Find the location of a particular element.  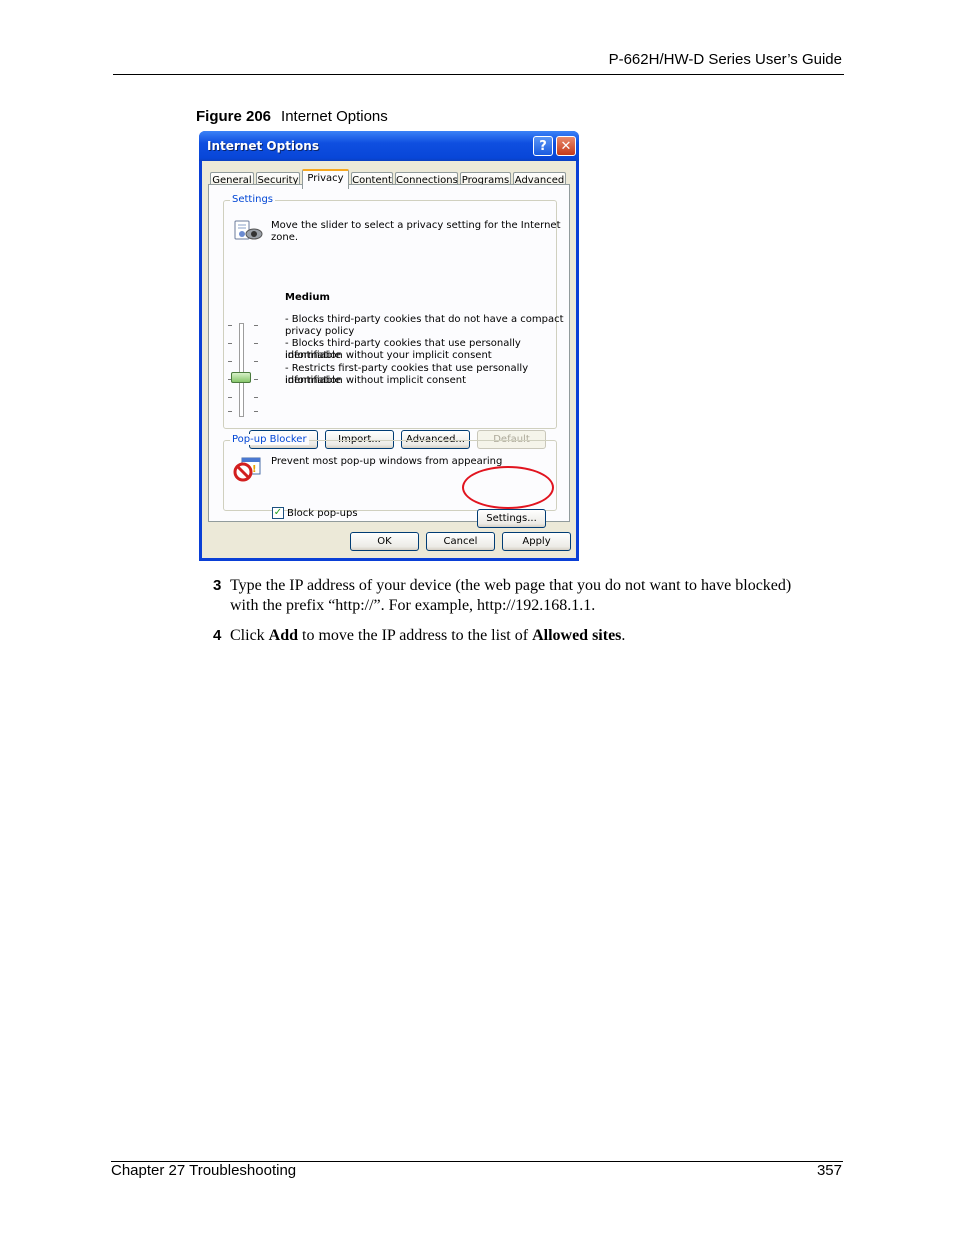

privacy-level-desc-line: information without implicit consent is located at coordinates (376, 380).